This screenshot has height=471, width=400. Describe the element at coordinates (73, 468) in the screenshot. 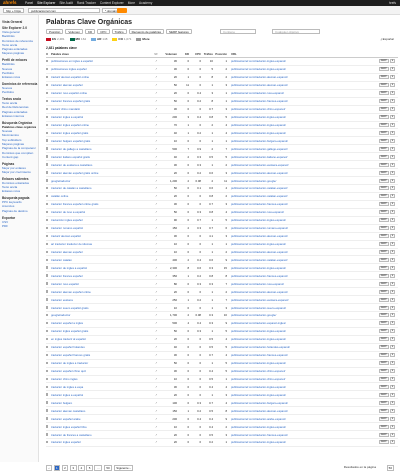

I see `page-link: 3` at that location.